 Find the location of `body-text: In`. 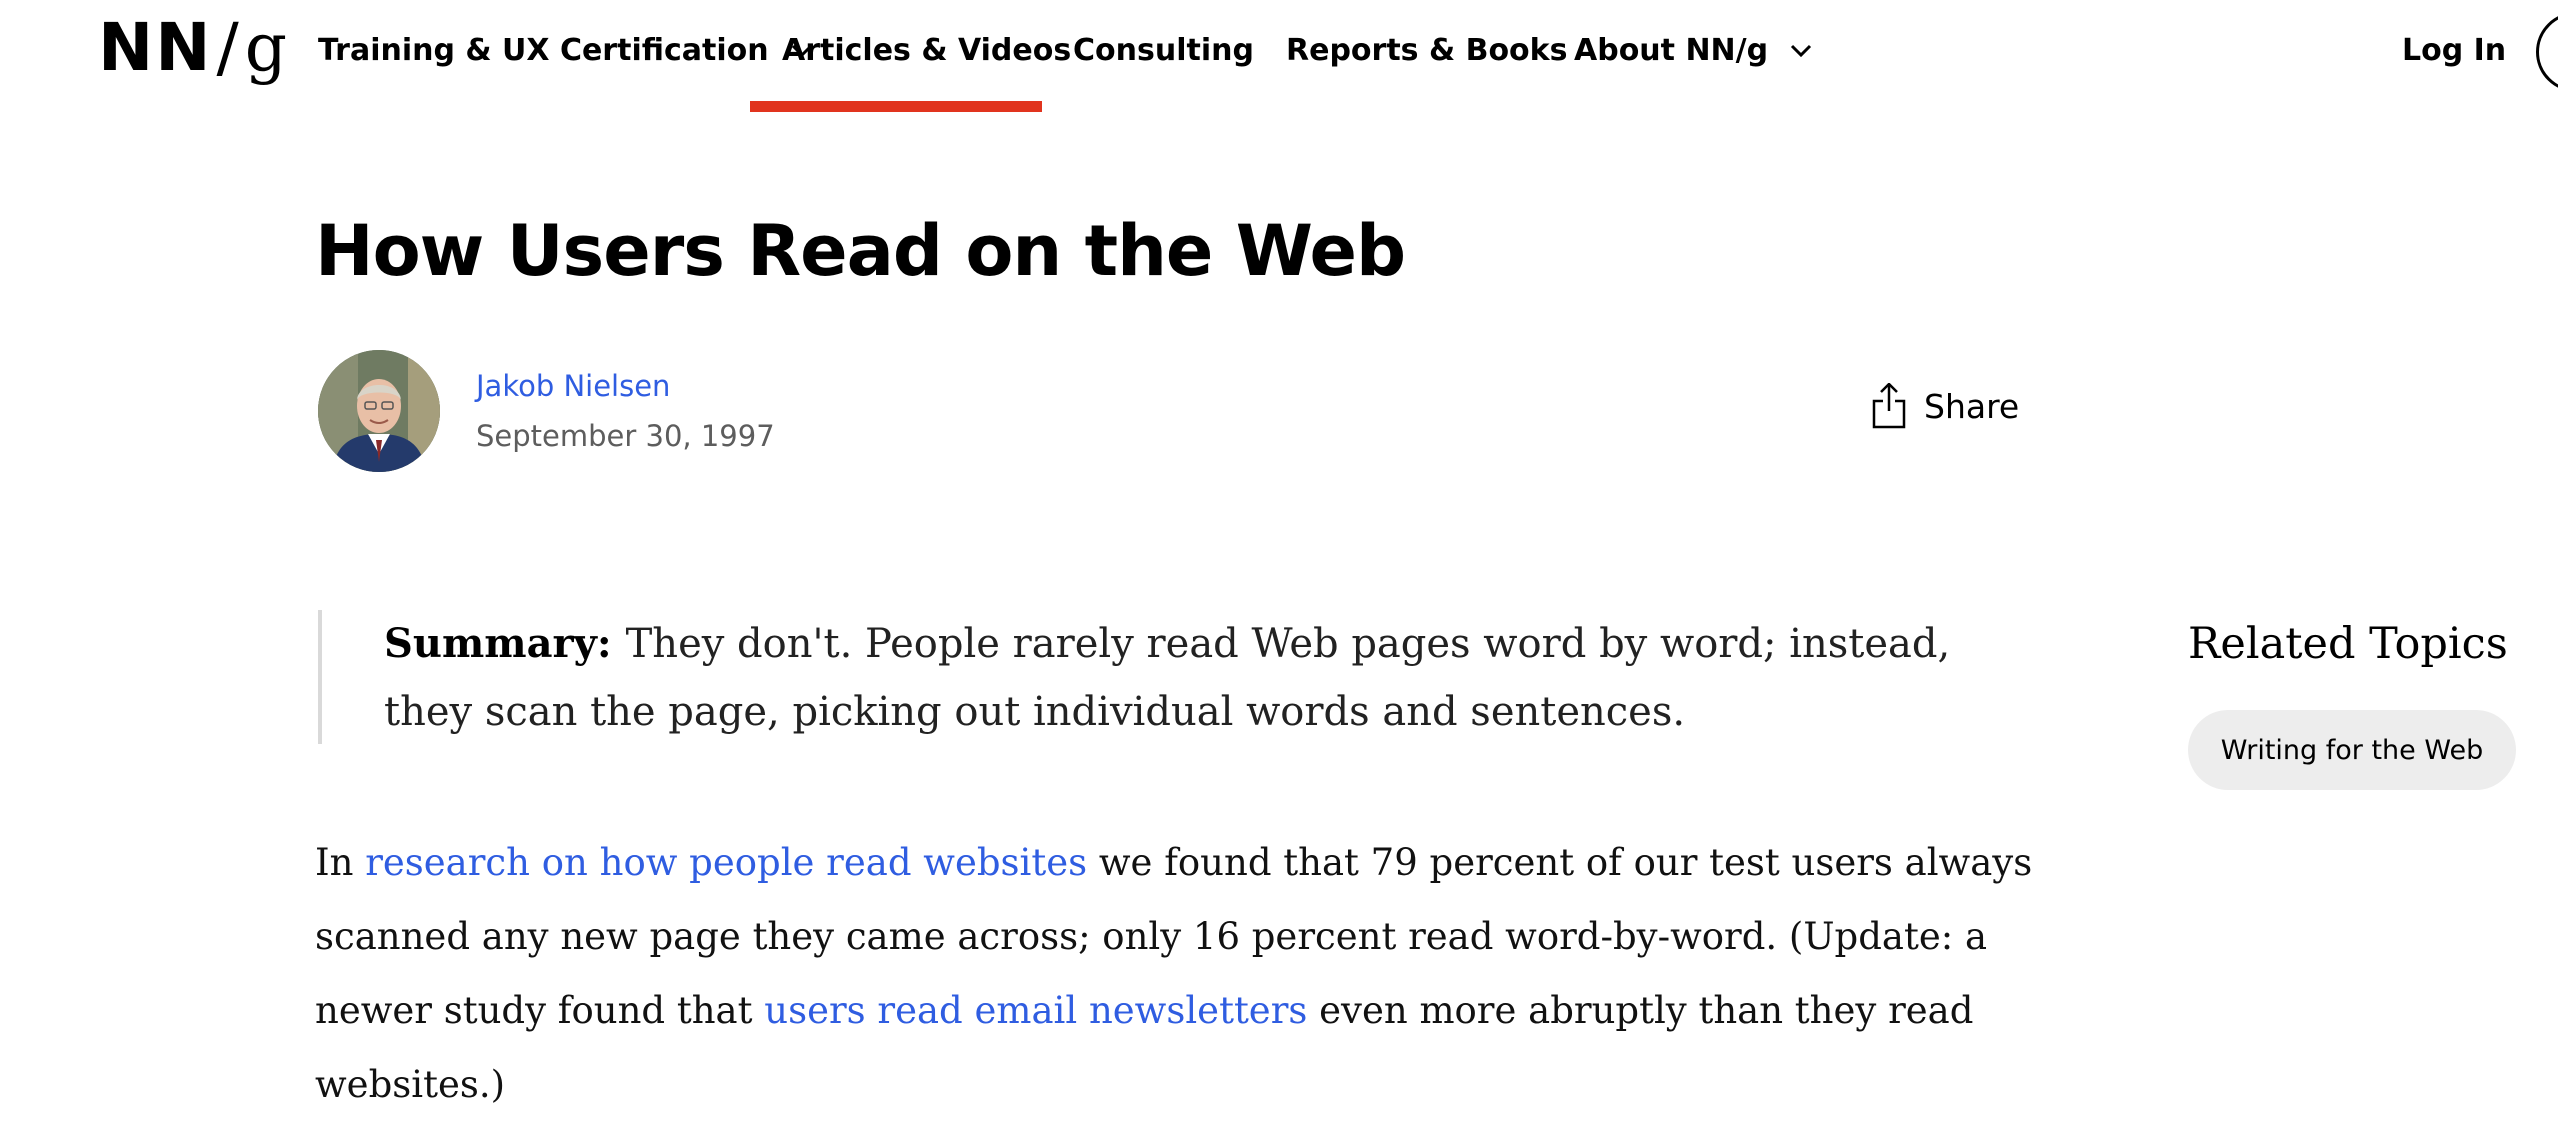

body-text: In is located at coordinates (340, 862).